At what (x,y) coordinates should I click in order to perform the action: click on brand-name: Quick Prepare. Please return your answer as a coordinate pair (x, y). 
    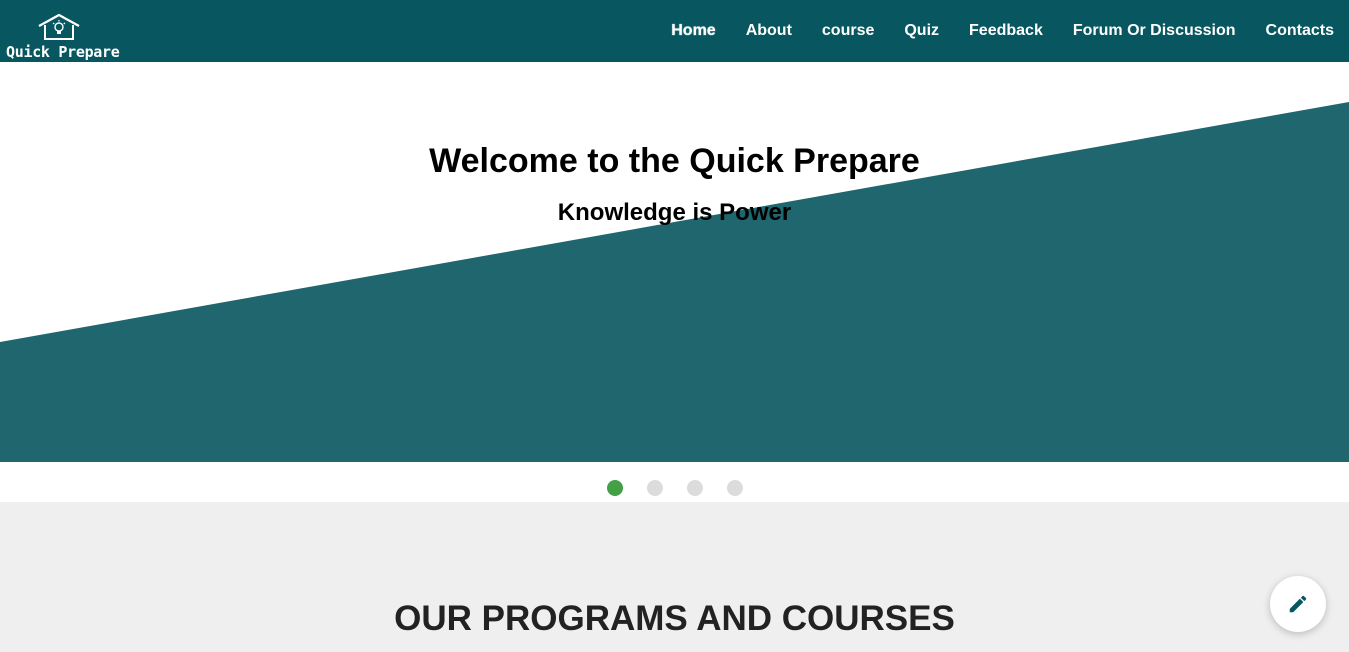
    Looking at the image, I should click on (63, 52).